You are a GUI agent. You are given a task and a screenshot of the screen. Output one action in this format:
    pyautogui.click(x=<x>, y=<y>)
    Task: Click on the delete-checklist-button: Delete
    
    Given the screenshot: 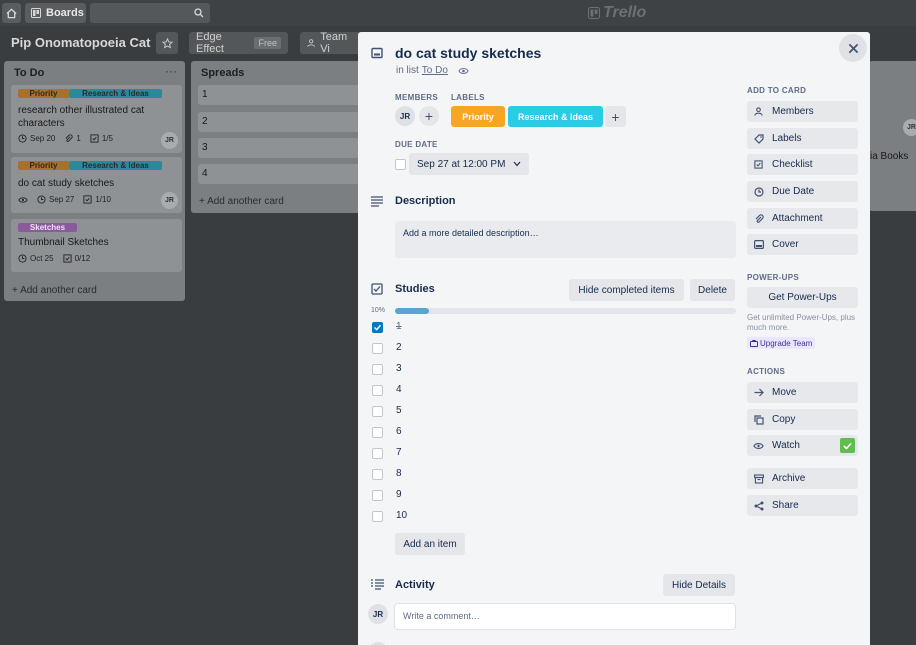 What is the action you would take?
    pyautogui.click(x=712, y=290)
    